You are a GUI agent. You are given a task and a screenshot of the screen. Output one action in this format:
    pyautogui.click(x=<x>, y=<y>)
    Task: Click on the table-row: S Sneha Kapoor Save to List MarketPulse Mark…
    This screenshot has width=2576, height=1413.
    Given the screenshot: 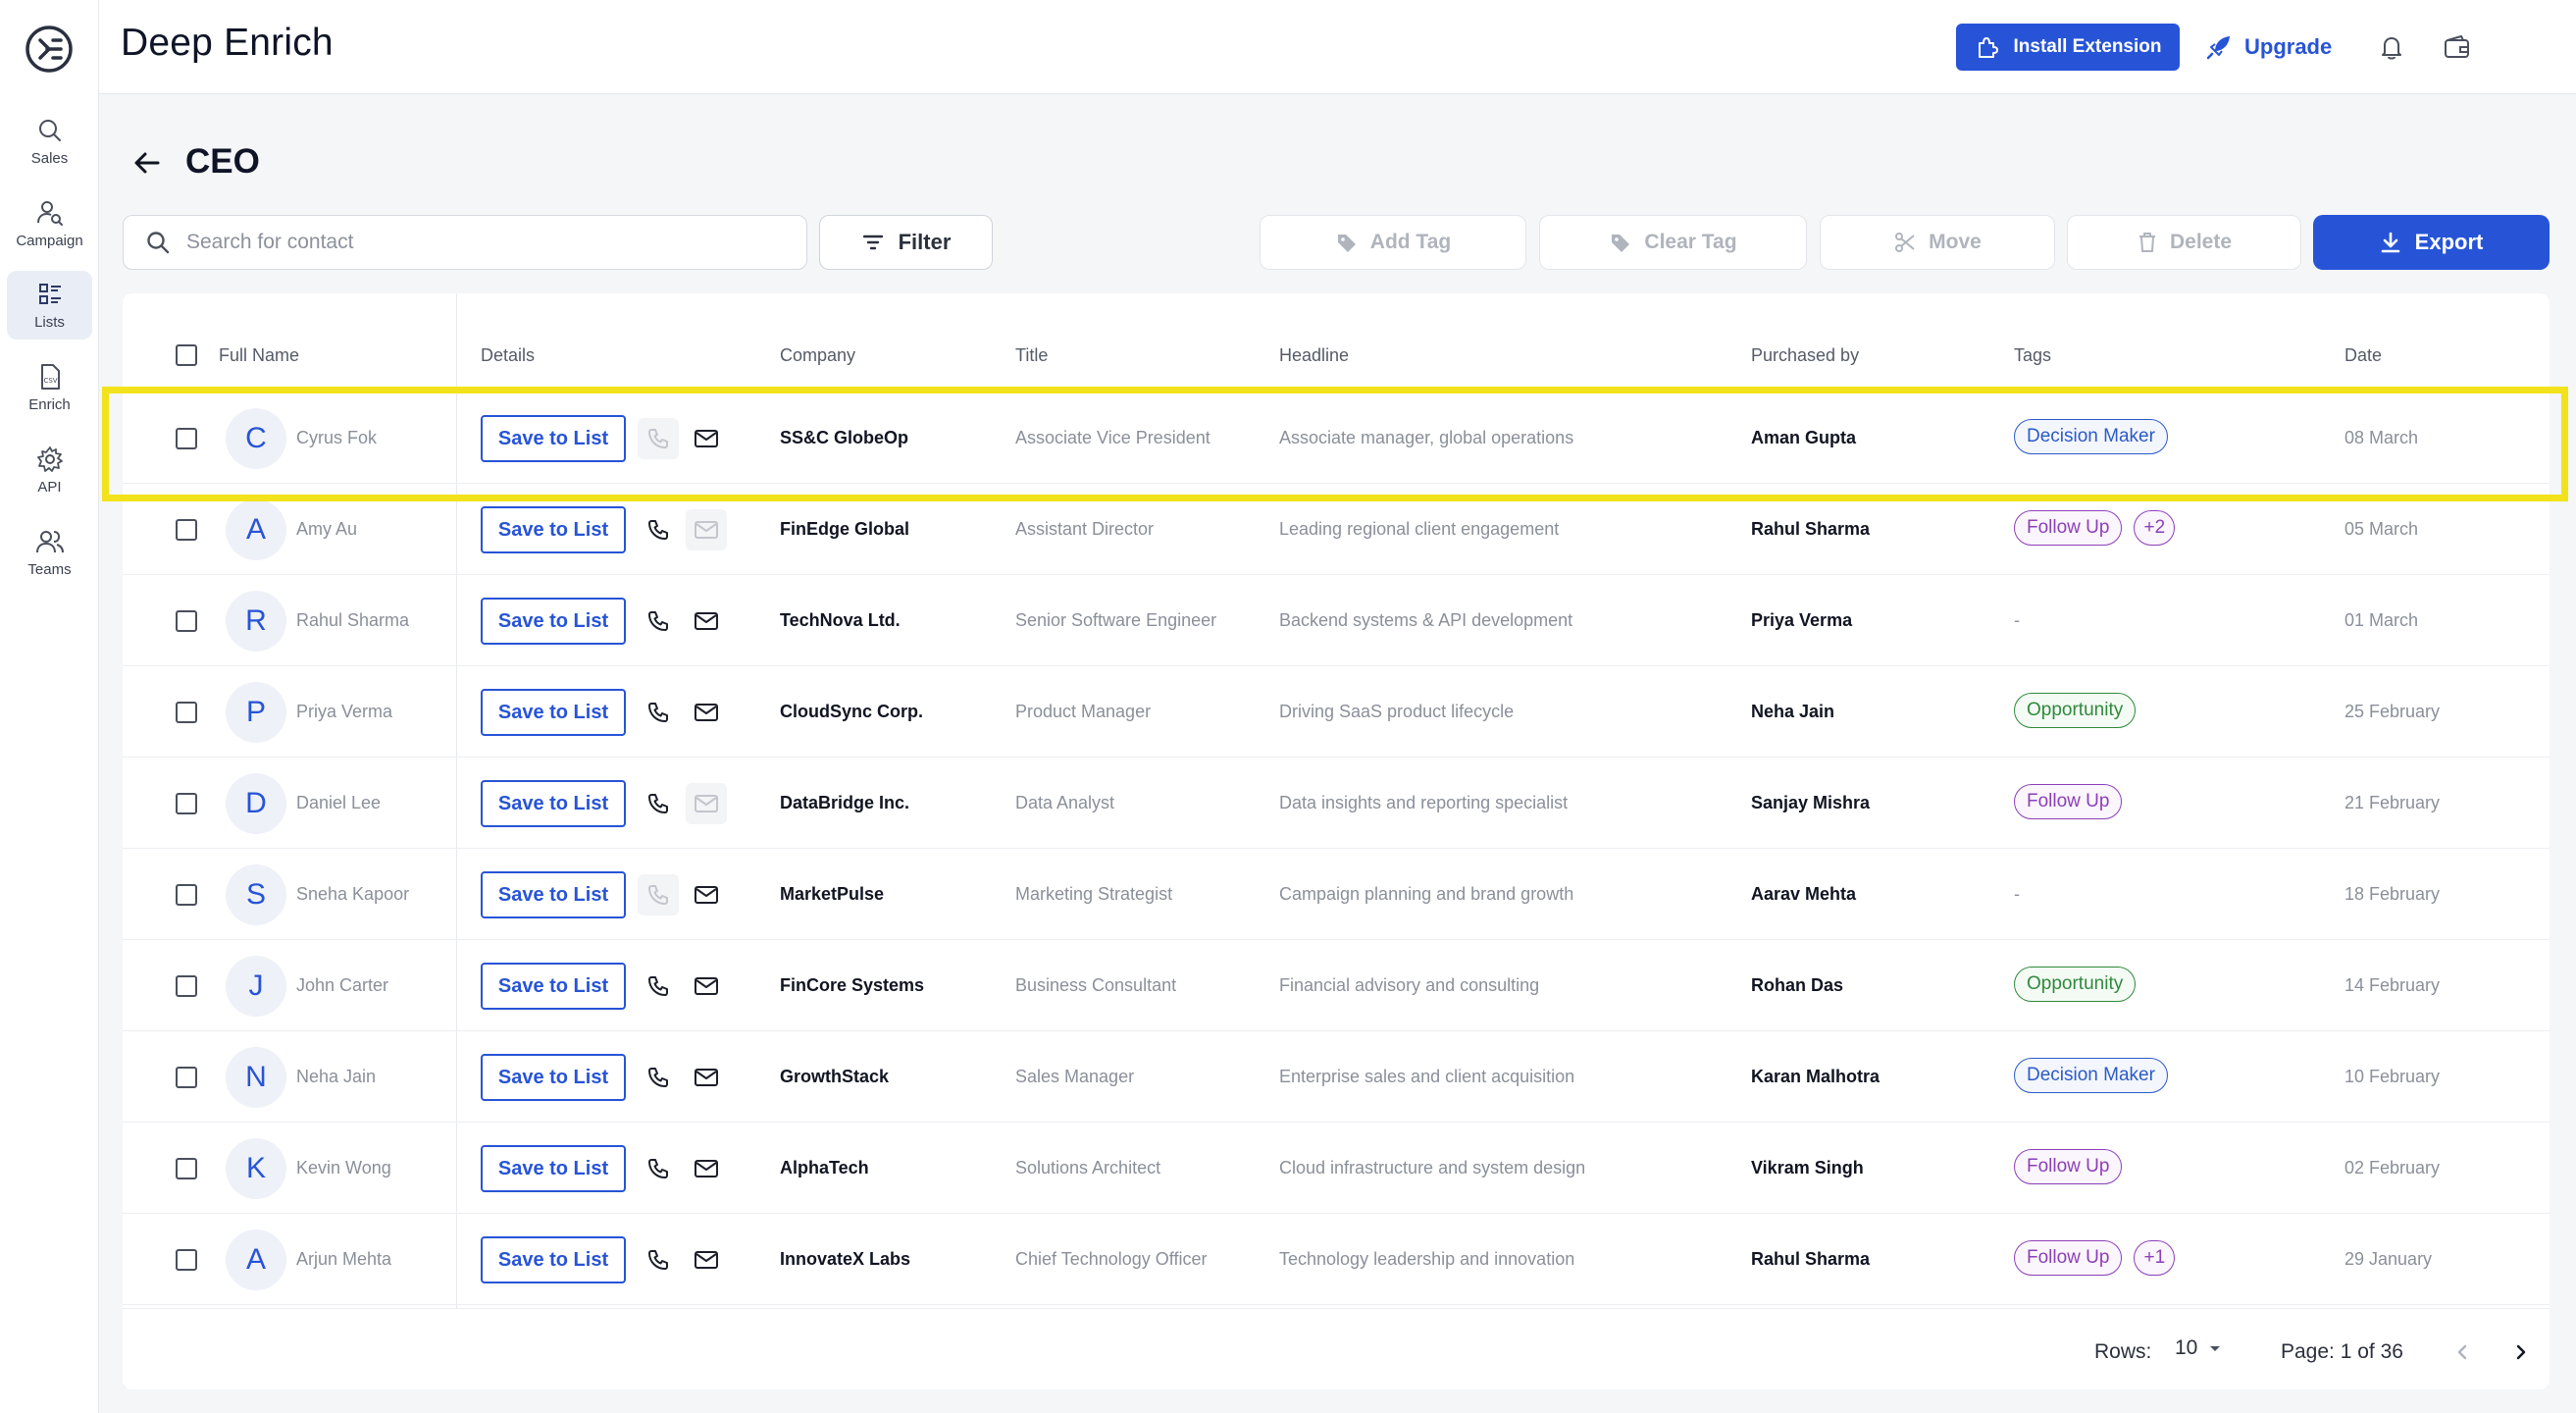 What is the action you would take?
    pyautogui.click(x=1336, y=894)
    